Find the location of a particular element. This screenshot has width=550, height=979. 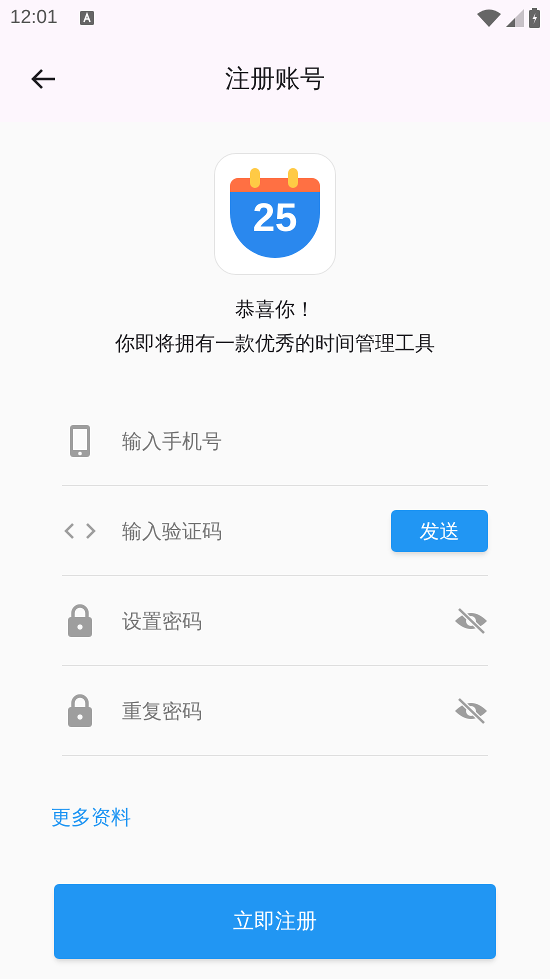

signal-icon is located at coordinates (515, 18).